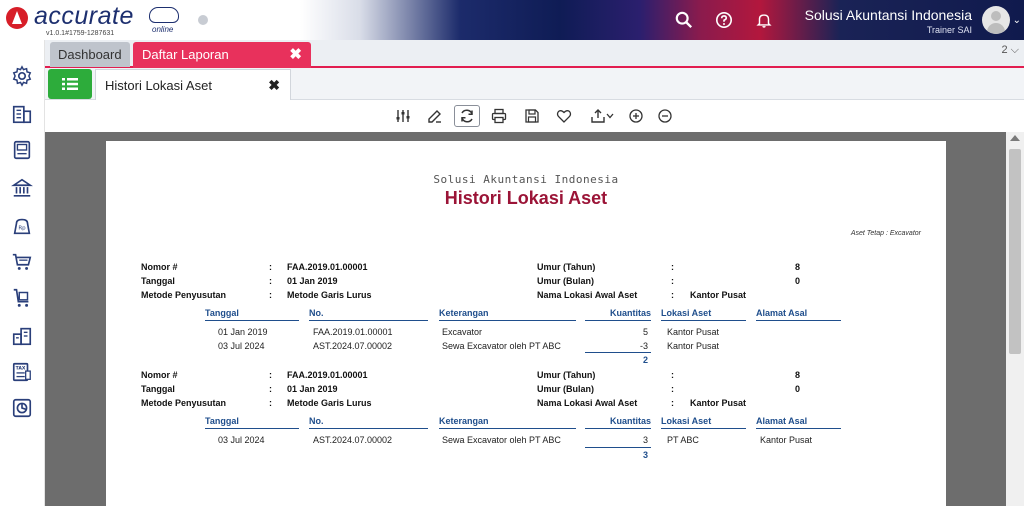 The width and height of the screenshot is (1024, 506). I want to click on tab-daftar-laporan-label: Daftar Laporan, so click(185, 54).